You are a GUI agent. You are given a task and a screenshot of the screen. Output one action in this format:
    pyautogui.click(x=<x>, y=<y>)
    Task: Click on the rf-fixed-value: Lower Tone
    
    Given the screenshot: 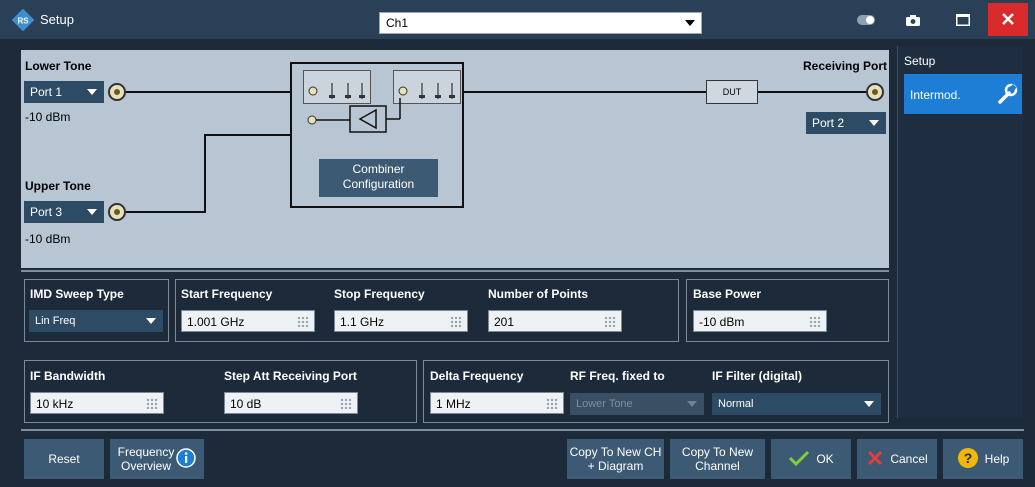 What is the action you would take?
    pyautogui.click(x=604, y=404)
    